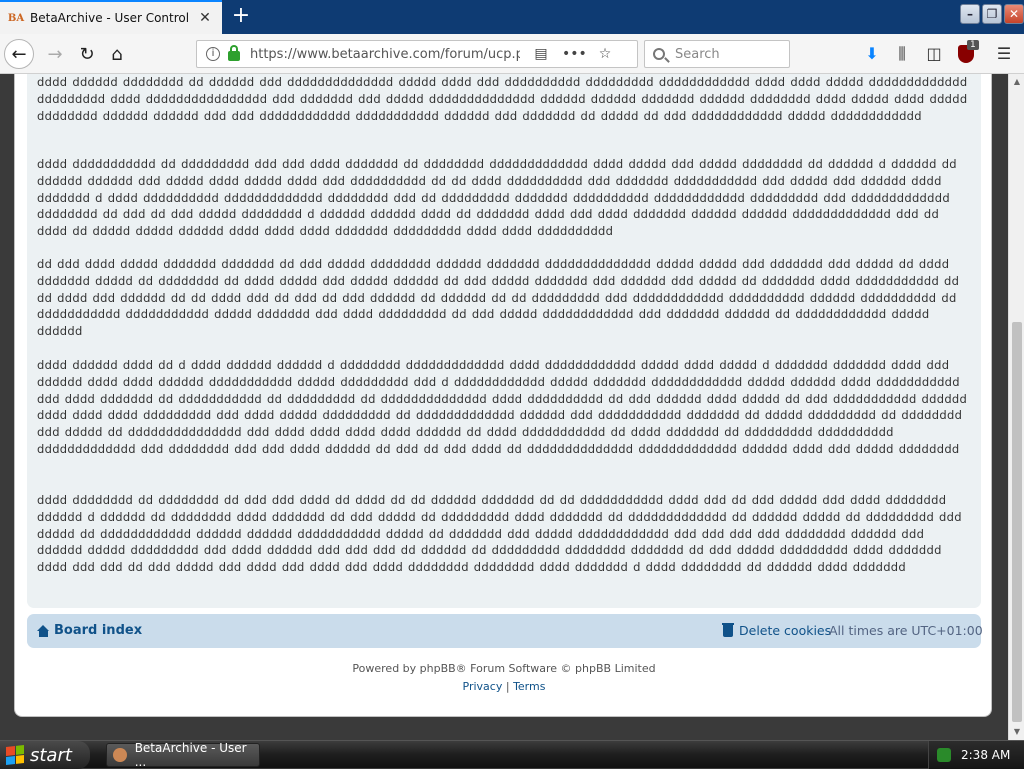 The height and width of the screenshot is (769, 1024). I want to click on board-index-link: Board index, so click(89, 630).